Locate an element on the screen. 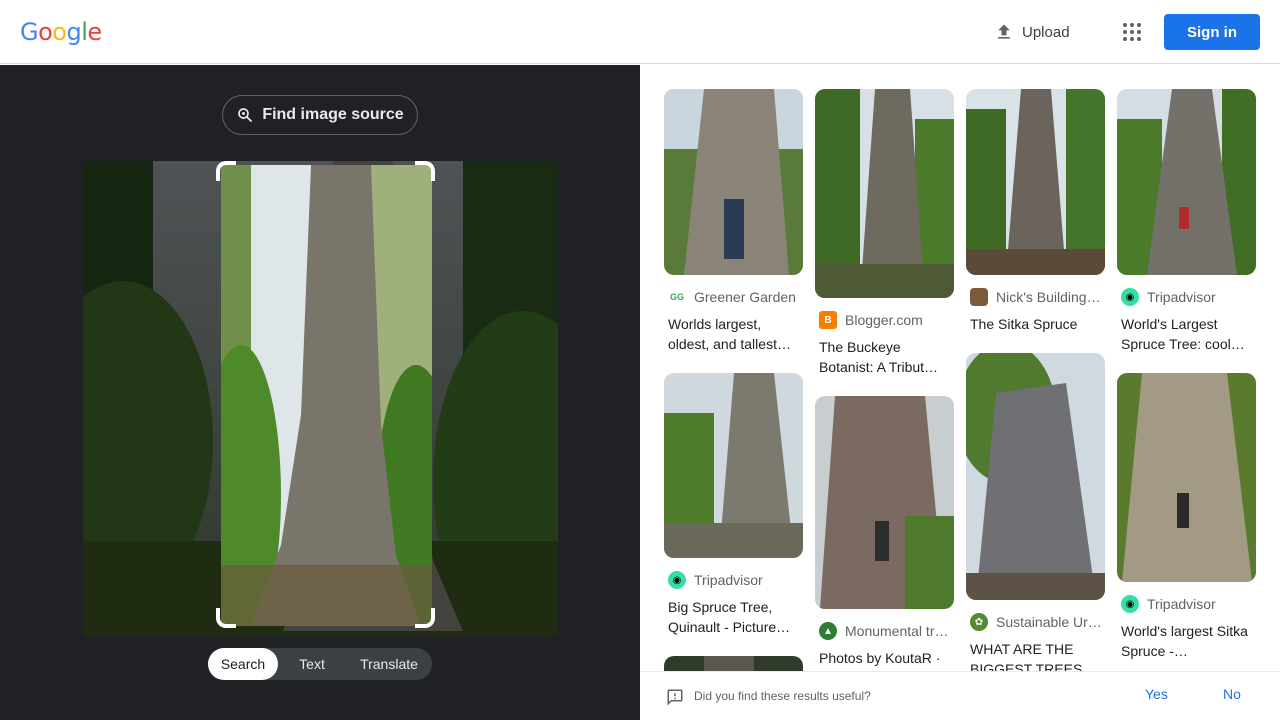 The width and height of the screenshot is (1280, 720). result-card: Nick's Building… The Sitka Spruce is located at coordinates (1035, 211).